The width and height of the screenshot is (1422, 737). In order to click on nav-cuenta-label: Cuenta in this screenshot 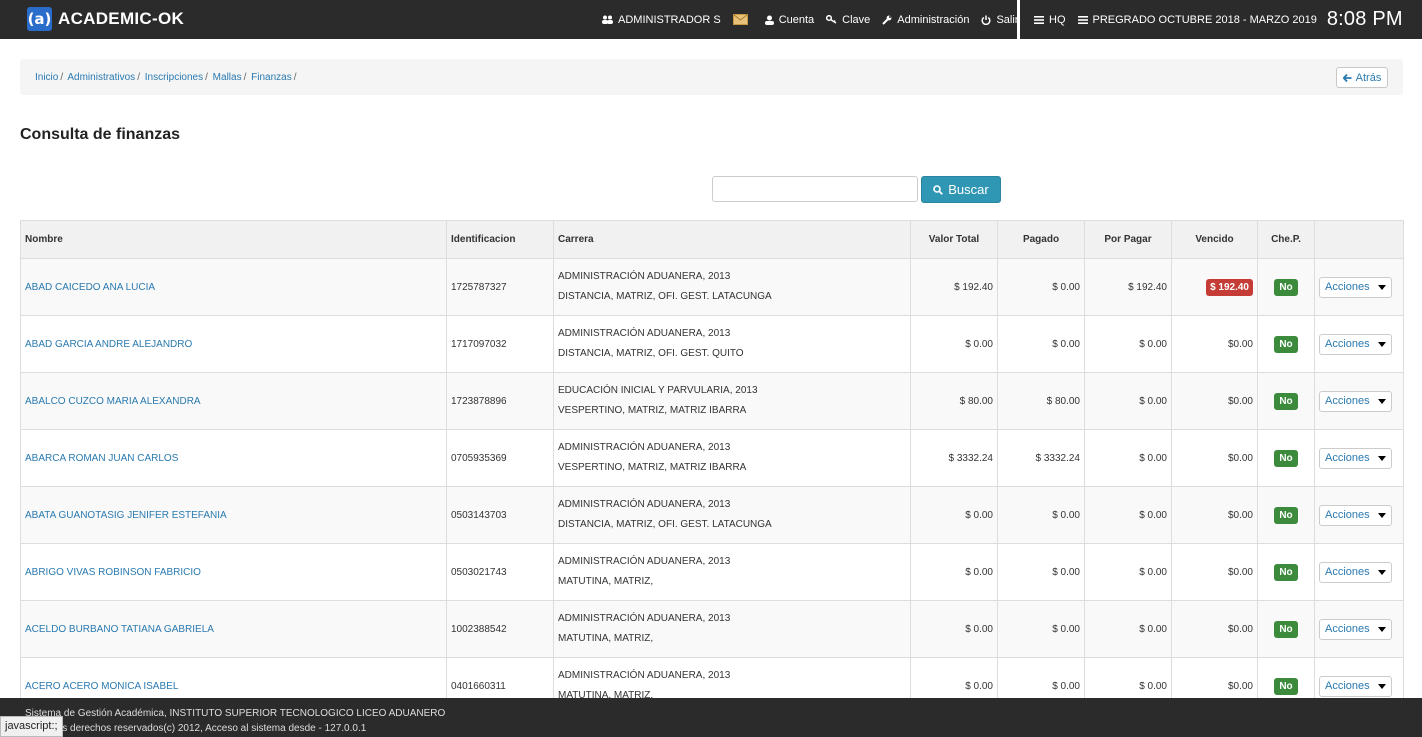, I will do `click(796, 19)`.